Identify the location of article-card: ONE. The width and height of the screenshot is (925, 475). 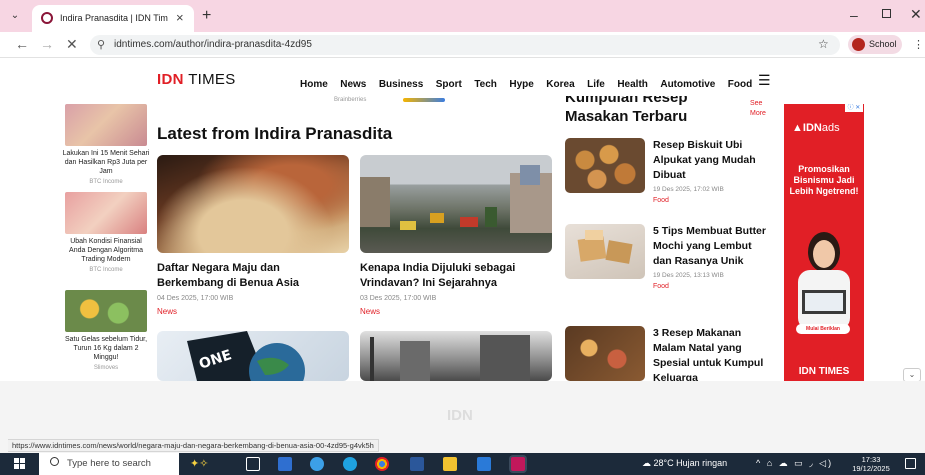
(253, 356).